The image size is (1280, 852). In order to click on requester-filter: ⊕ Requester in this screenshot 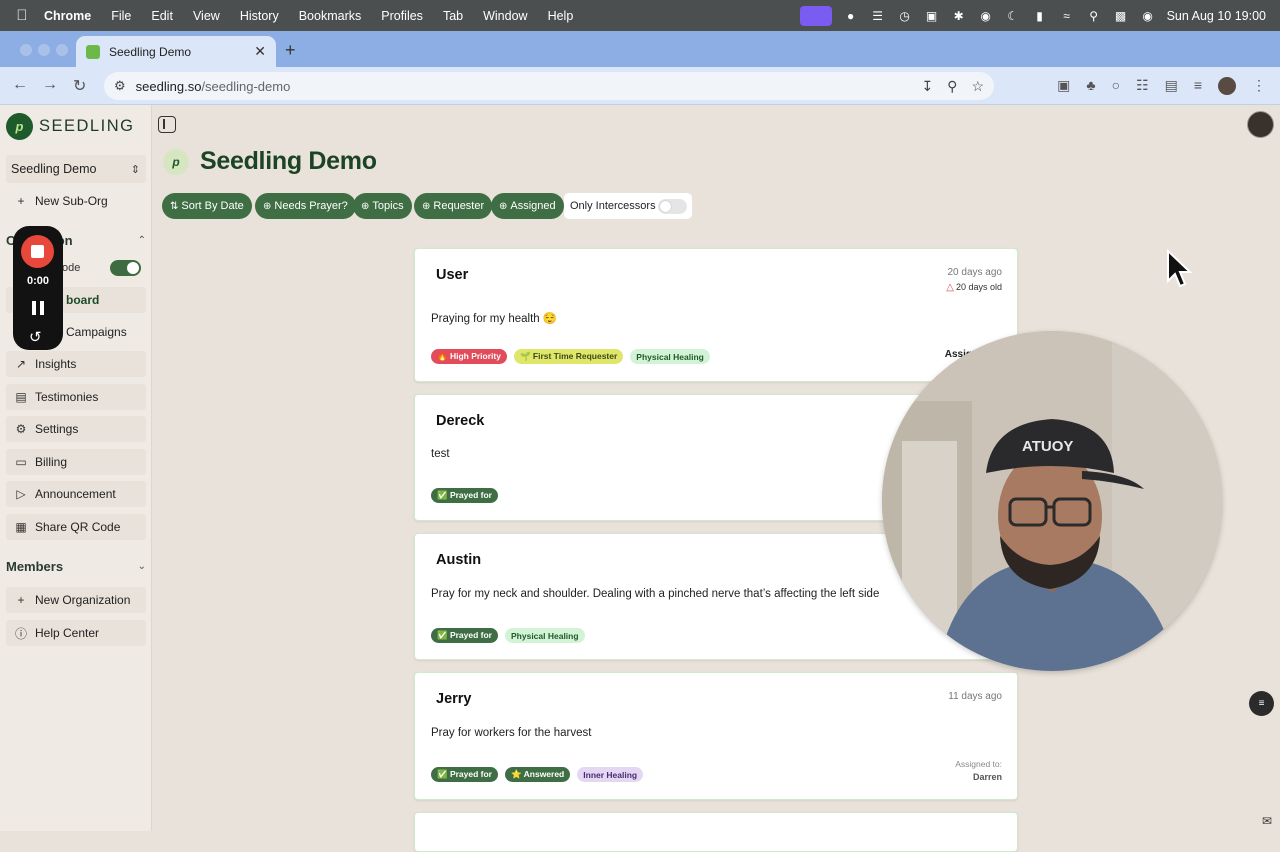, I will do `click(453, 206)`.